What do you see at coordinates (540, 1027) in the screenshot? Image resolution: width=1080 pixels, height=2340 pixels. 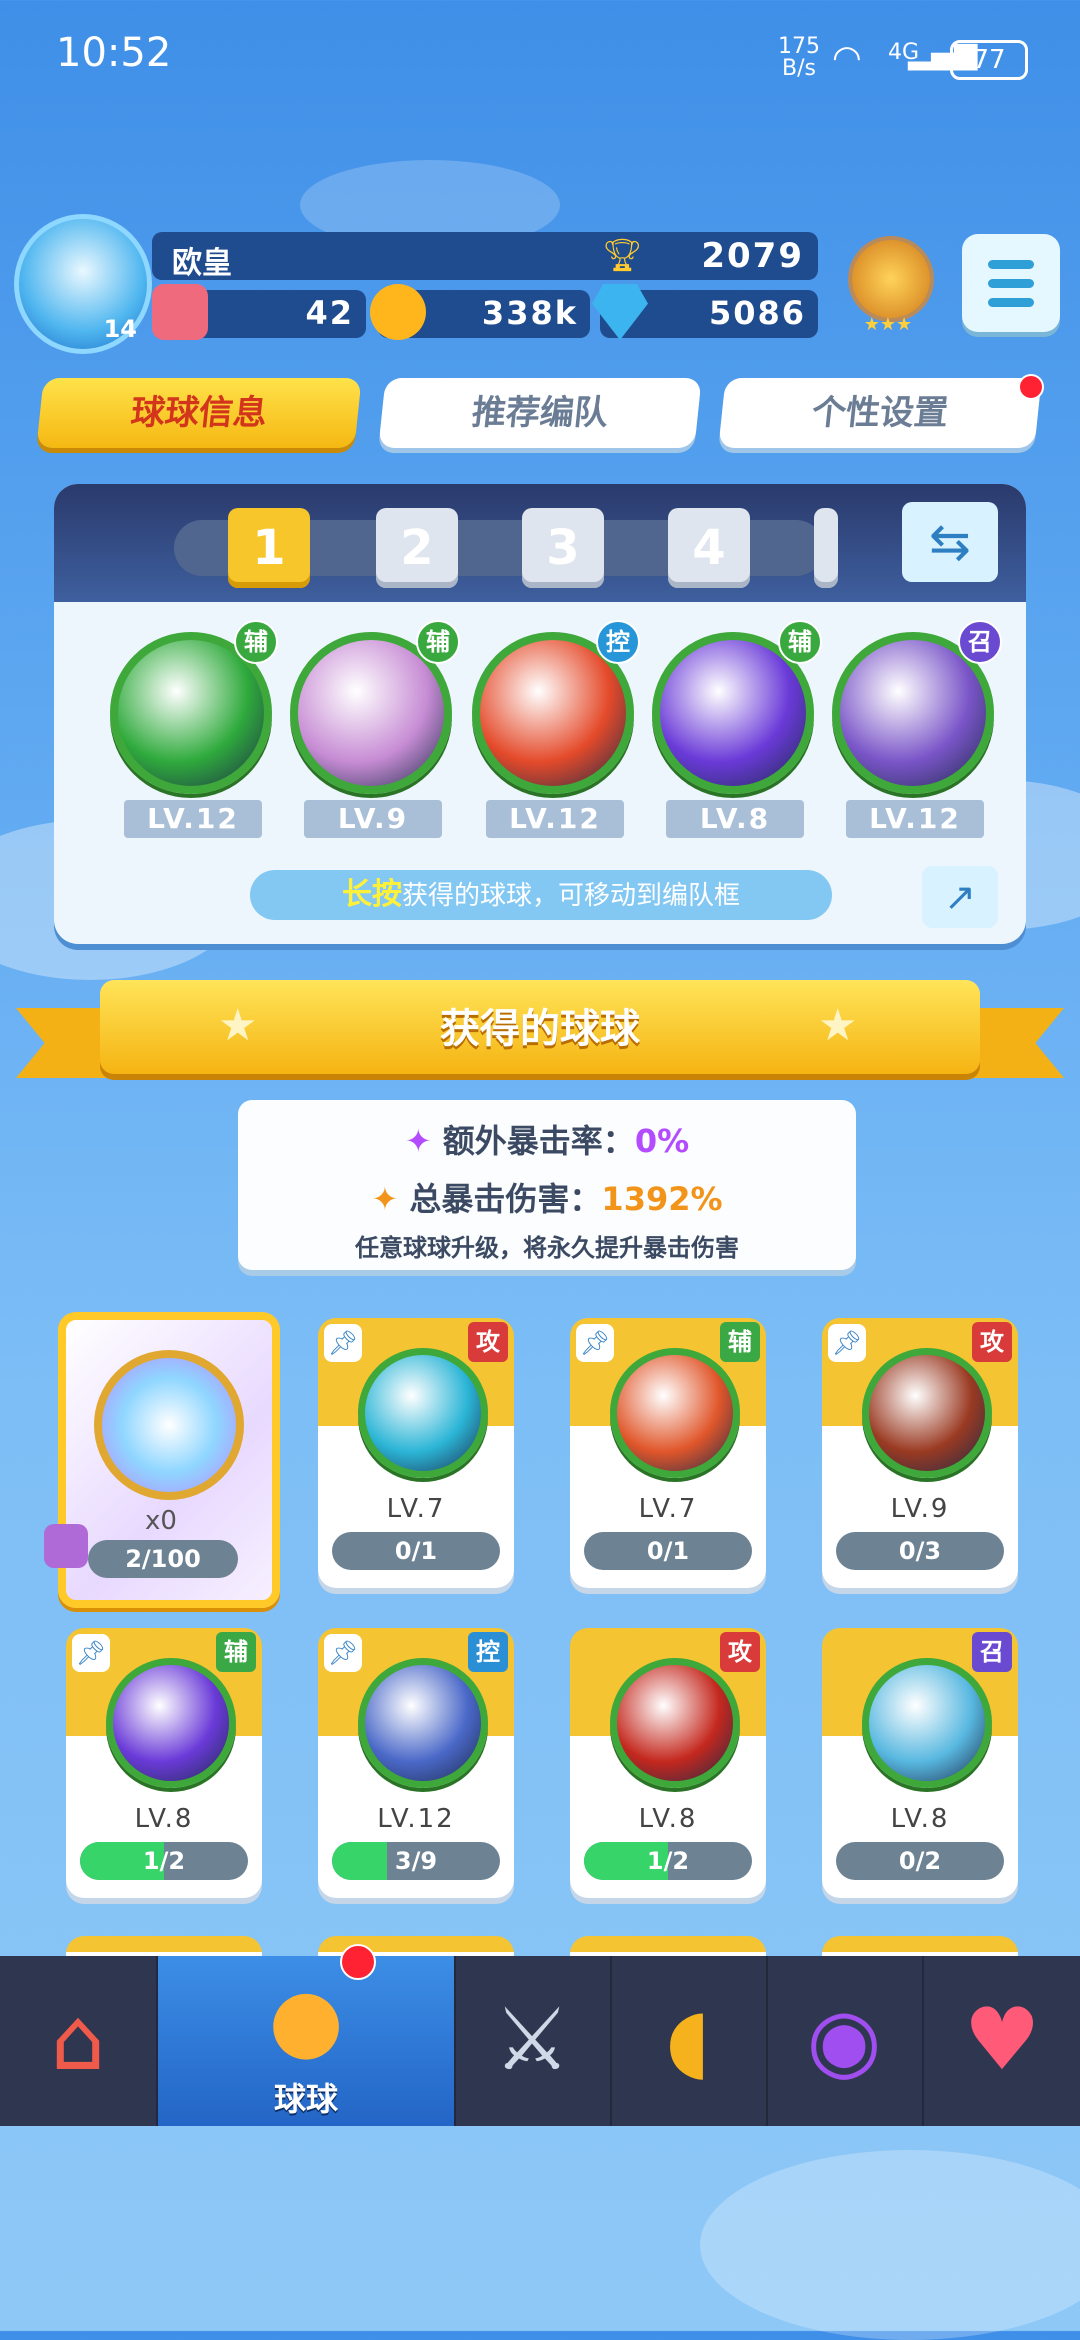 I see `section-banner: ★ 获得的球球 ★` at bounding box center [540, 1027].